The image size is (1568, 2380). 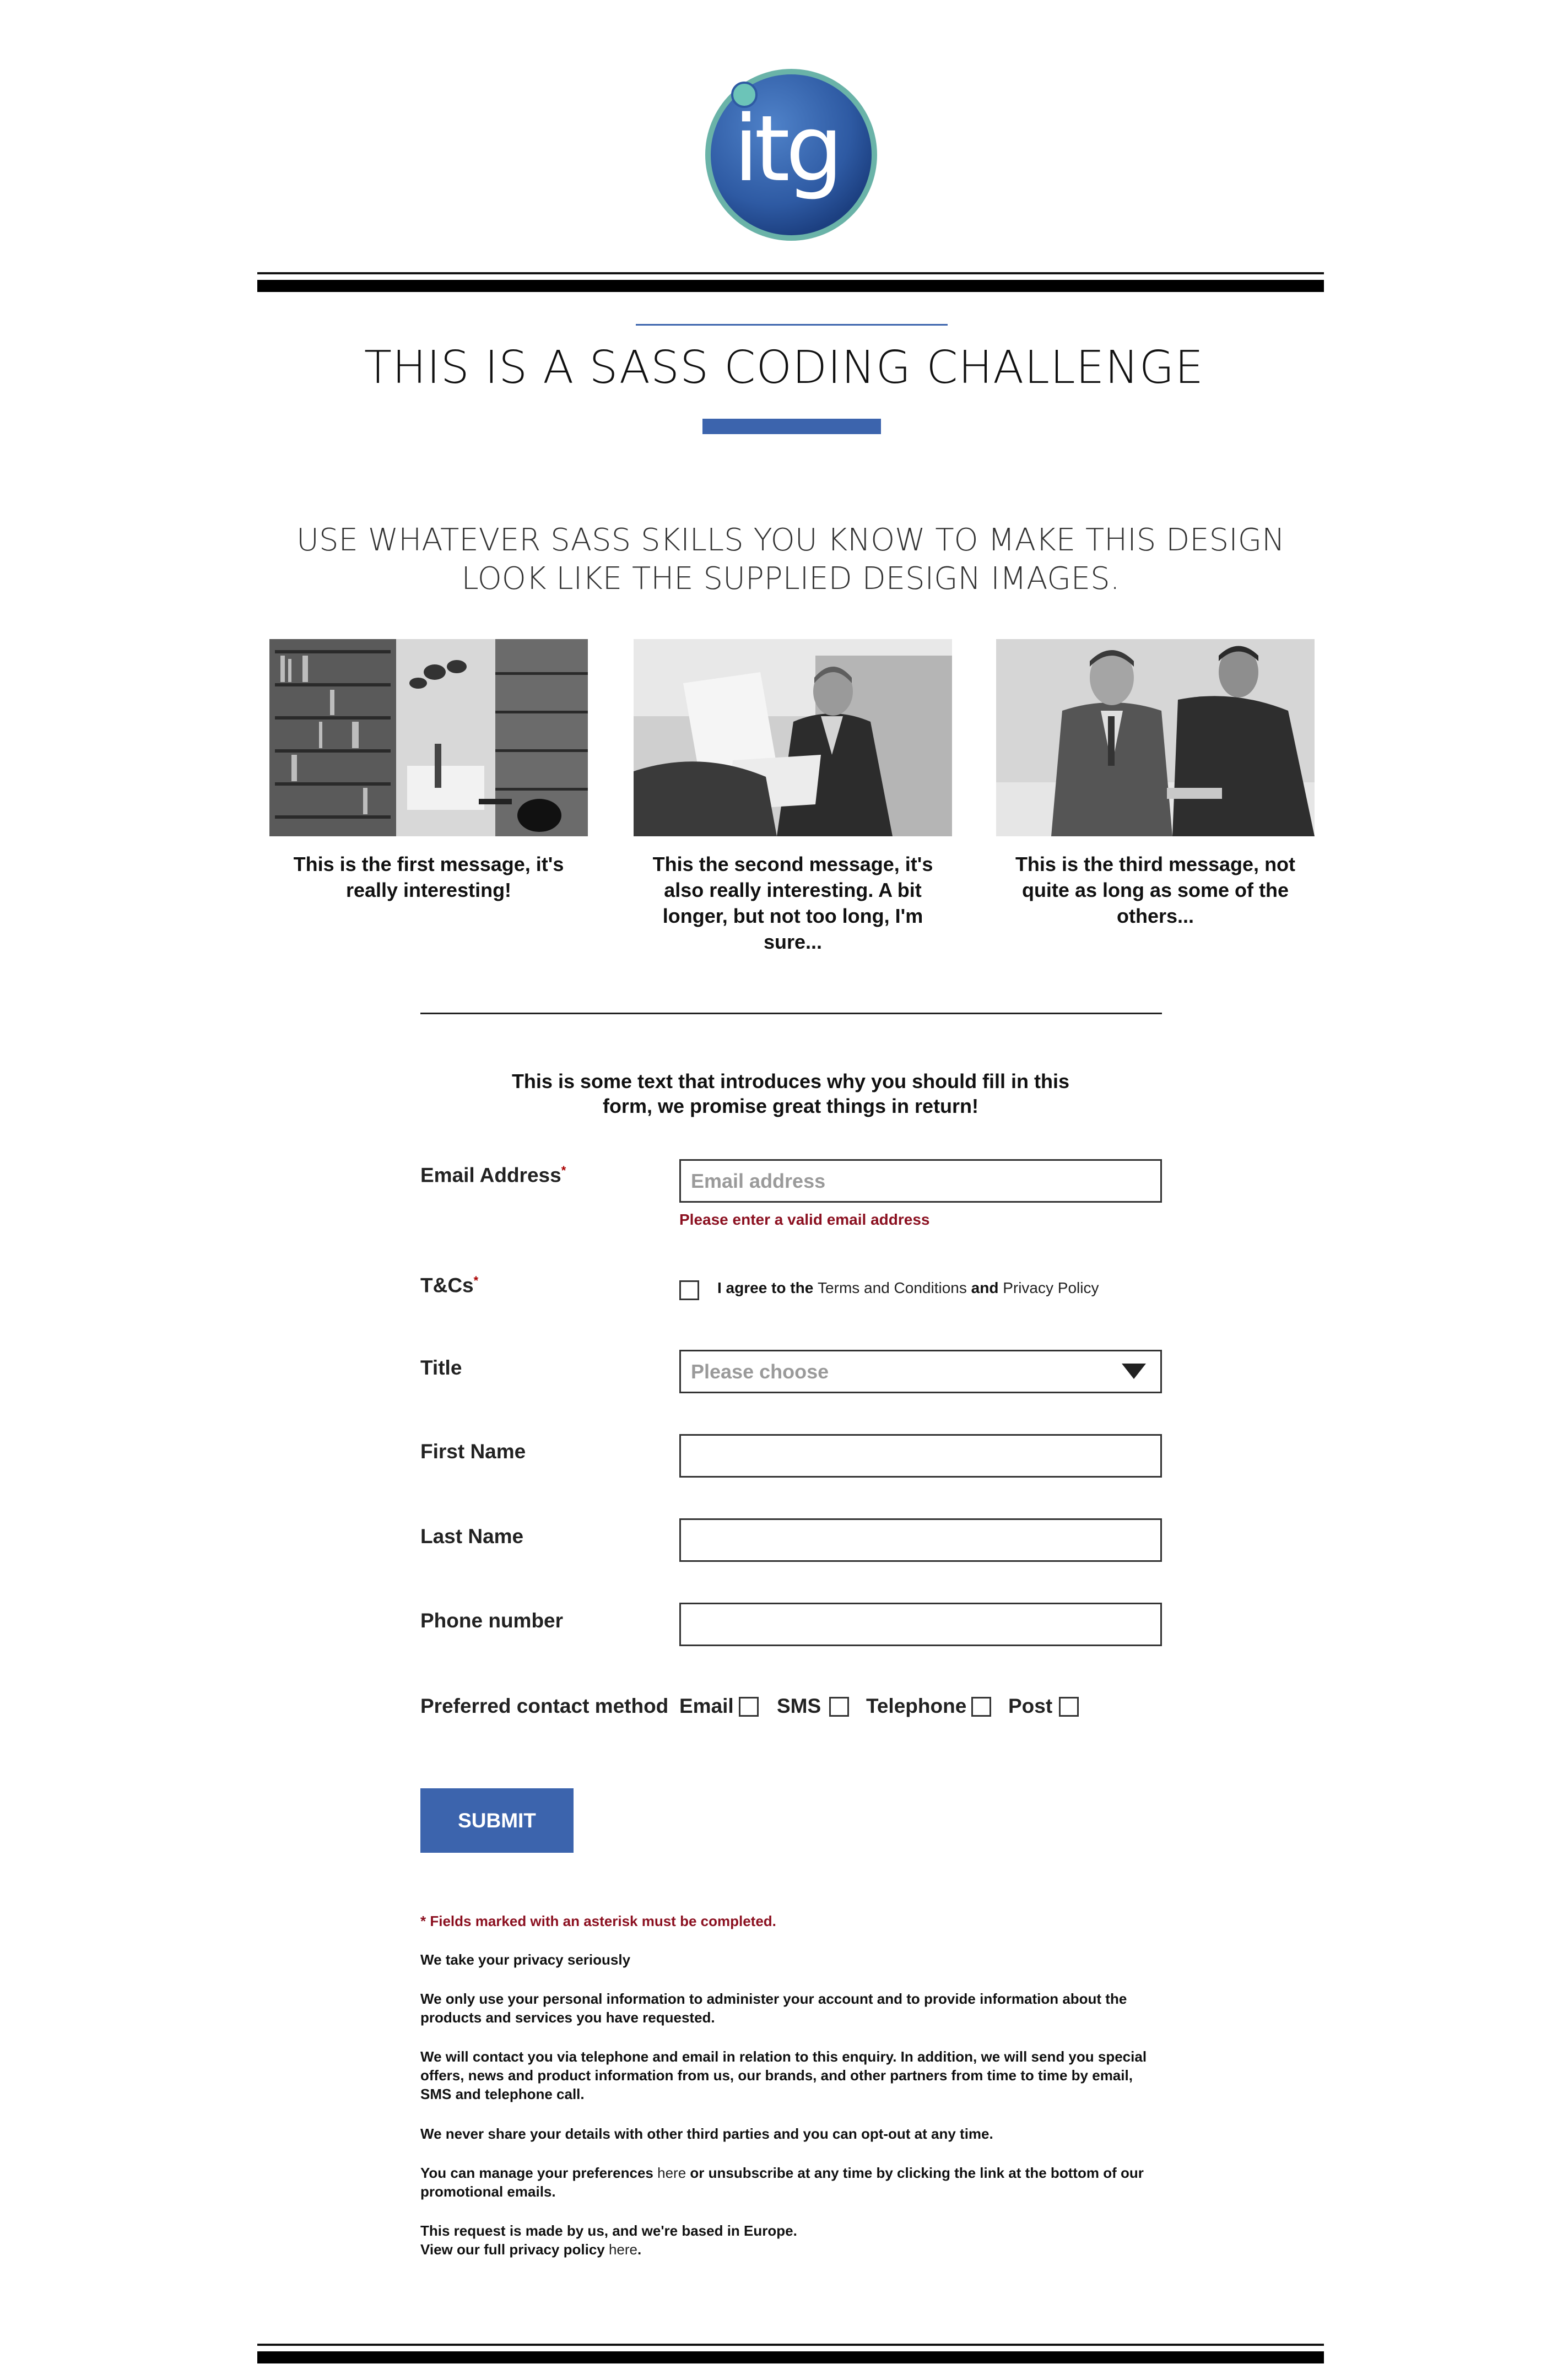 I want to click on privacy-heading: We take your privacy seriously, so click(x=526, y=1959).